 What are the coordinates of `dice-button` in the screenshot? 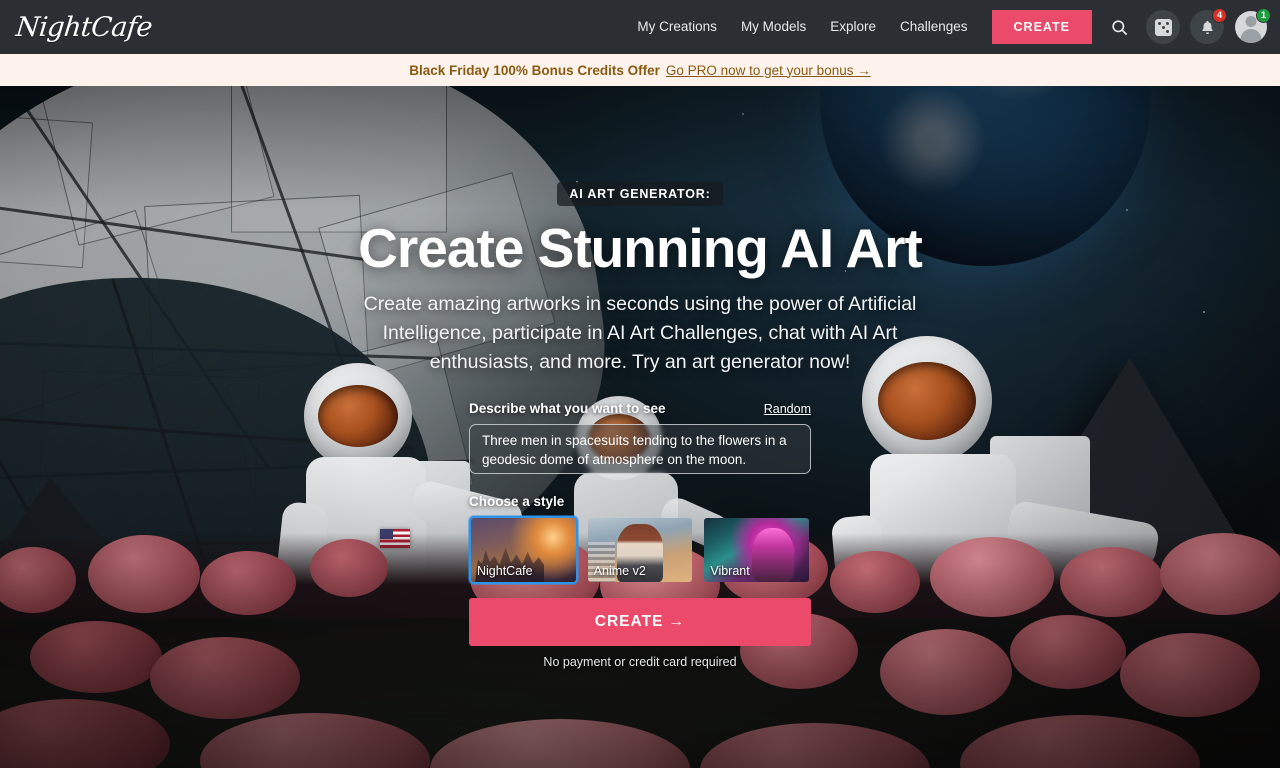 It's located at (1163, 27).